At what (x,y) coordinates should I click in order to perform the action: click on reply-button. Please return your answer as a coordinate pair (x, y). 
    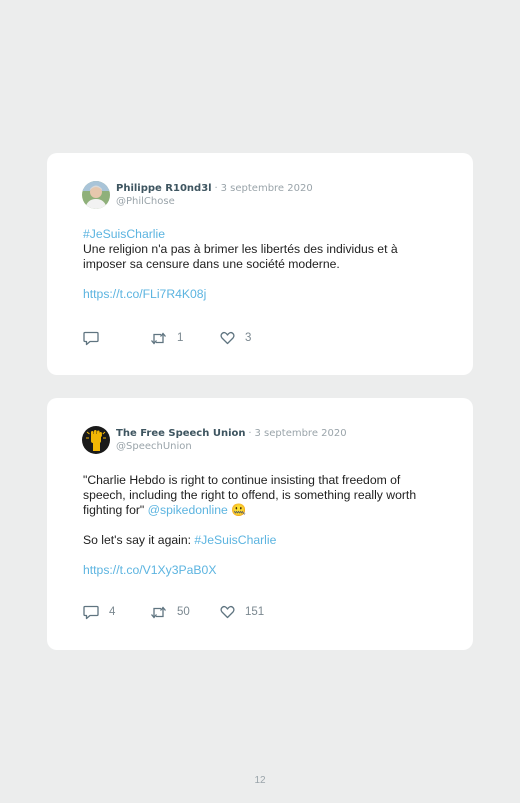
    Looking at the image, I should click on (91, 338).